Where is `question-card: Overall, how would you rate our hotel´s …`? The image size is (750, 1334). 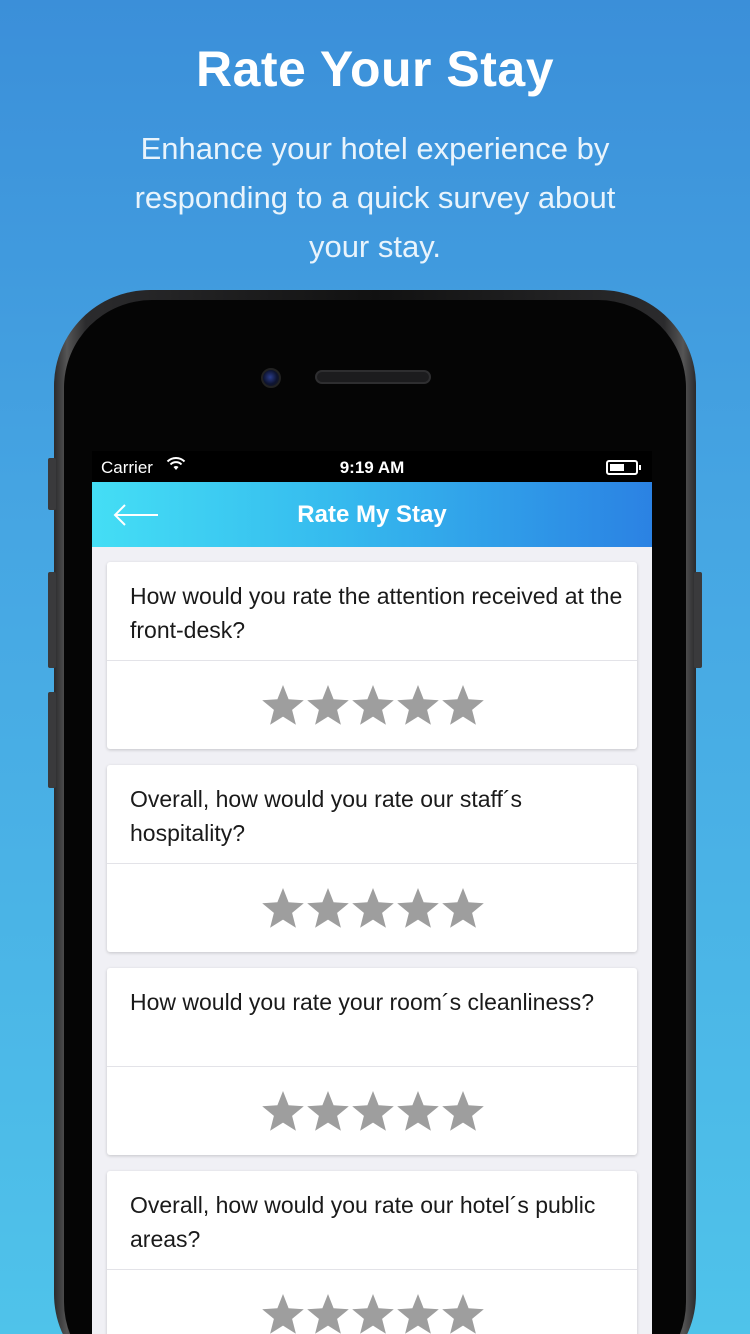 question-card: Overall, how would you rate our hotel´s … is located at coordinates (372, 1252).